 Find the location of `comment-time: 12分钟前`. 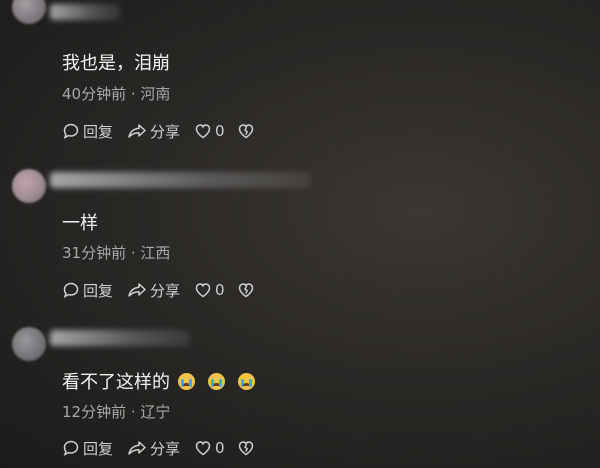

comment-time: 12分钟前 is located at coordinates (94, 412).